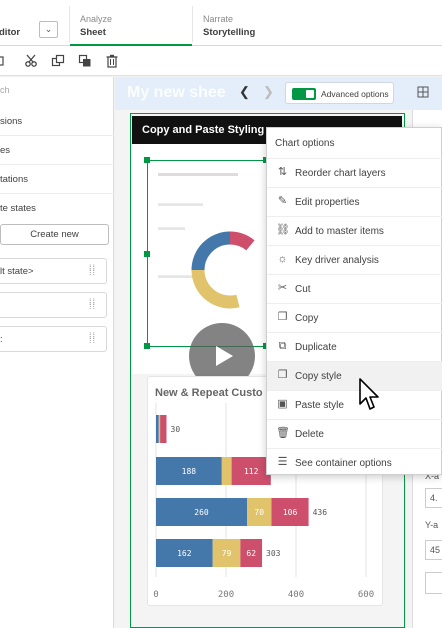 This screenshot has height=628, width=442. I want to click on menu-item-label: See container options, so click(343, 463).